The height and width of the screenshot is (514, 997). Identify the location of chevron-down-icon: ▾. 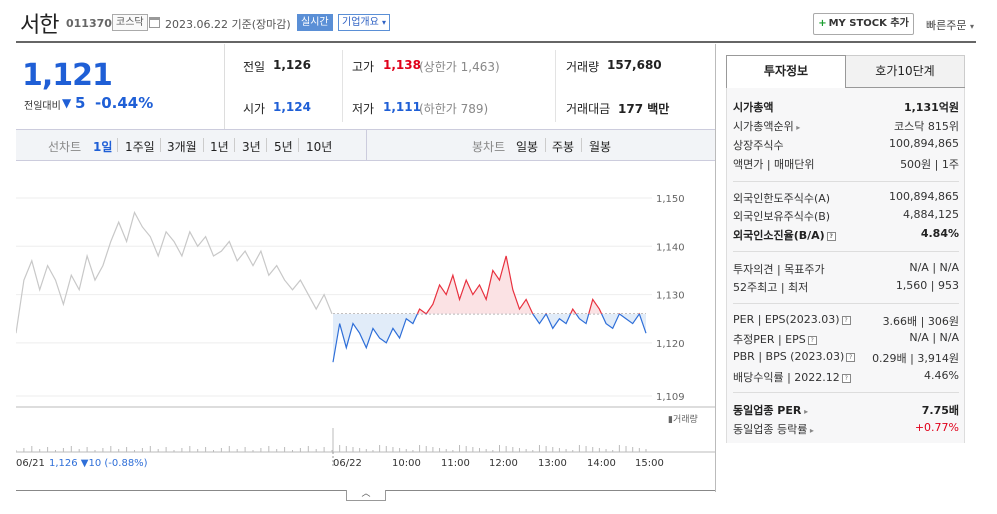
(384, 22).